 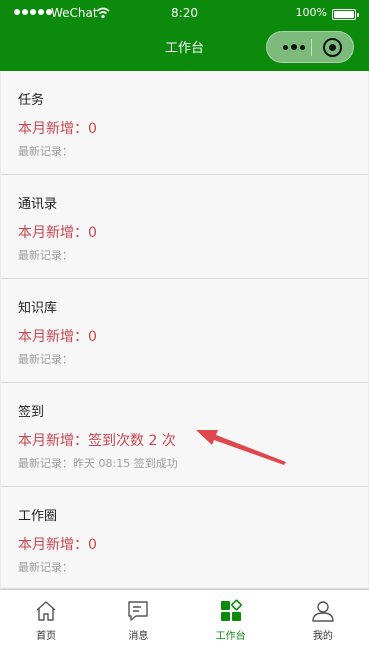 I want to click on message-icon, so click(x=138, y=611).